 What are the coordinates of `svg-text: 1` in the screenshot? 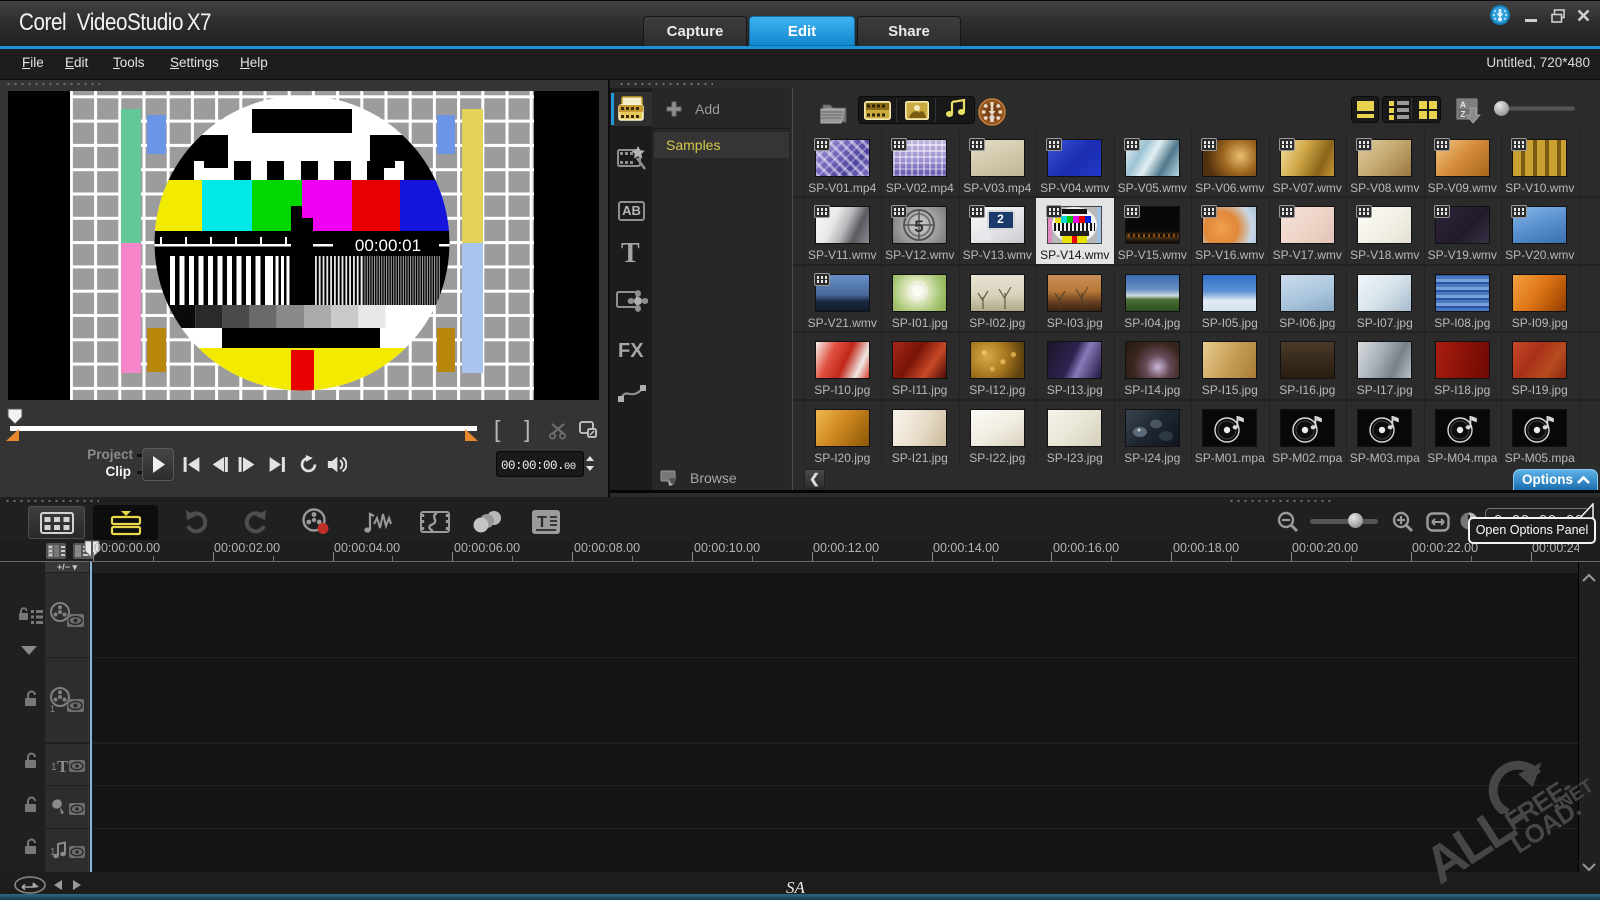 It's located at (52, 709).